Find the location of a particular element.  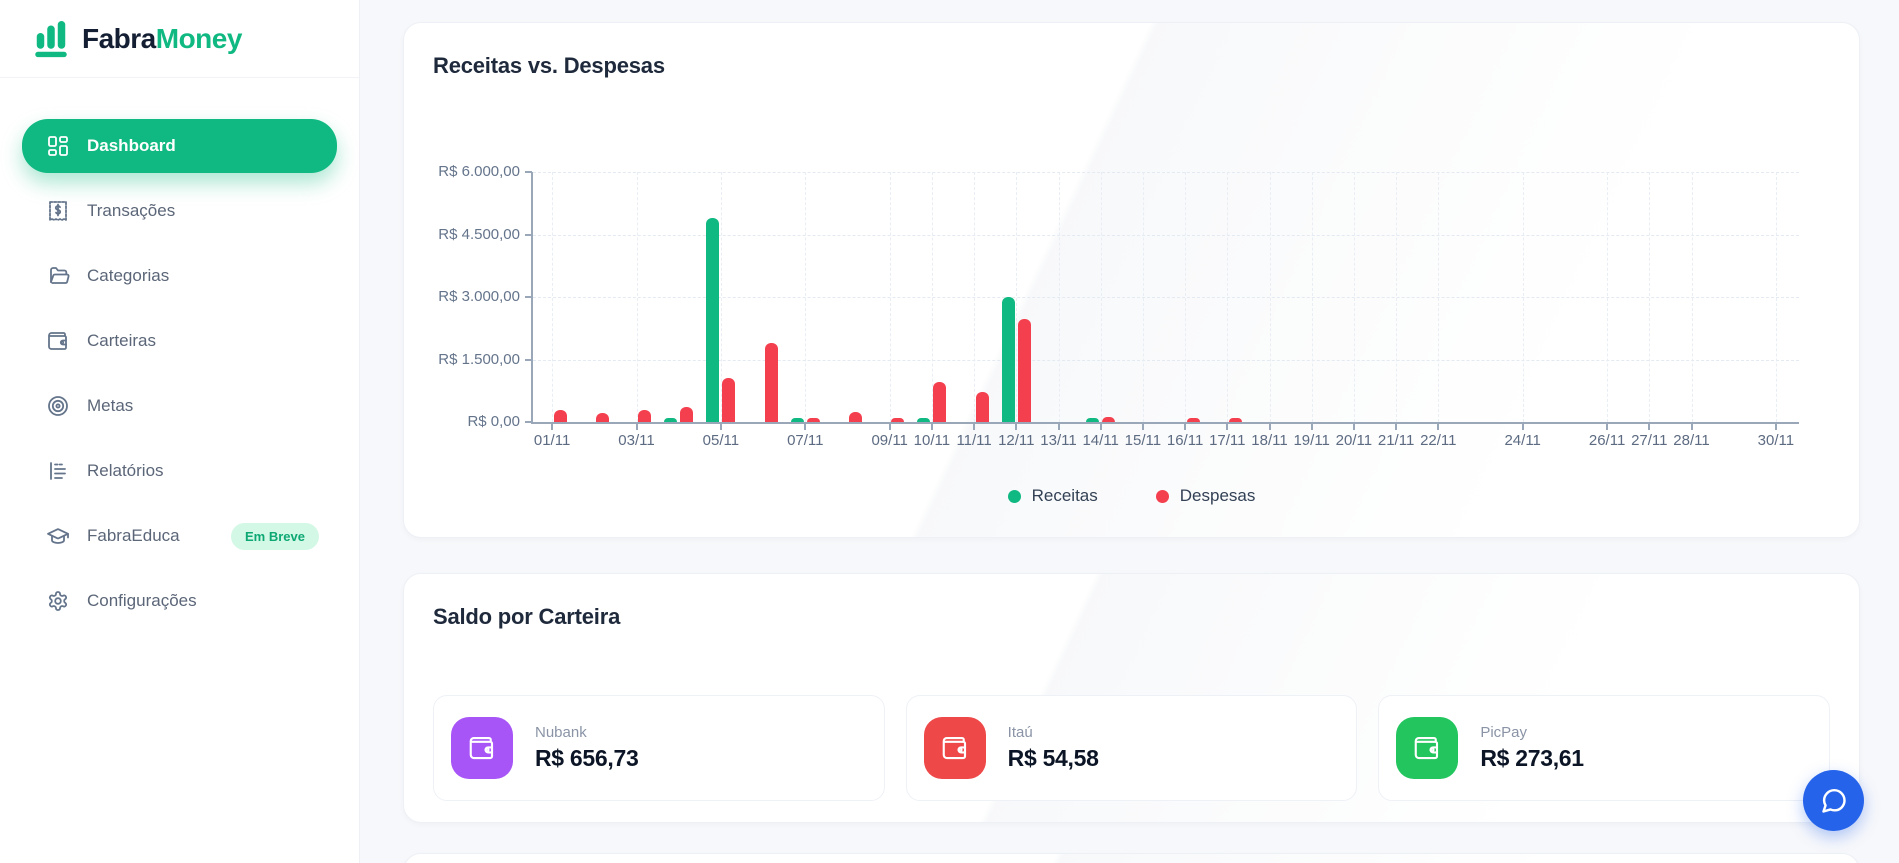

wallets-title: Saldo por Carteira is located at coordinates (527, 616).